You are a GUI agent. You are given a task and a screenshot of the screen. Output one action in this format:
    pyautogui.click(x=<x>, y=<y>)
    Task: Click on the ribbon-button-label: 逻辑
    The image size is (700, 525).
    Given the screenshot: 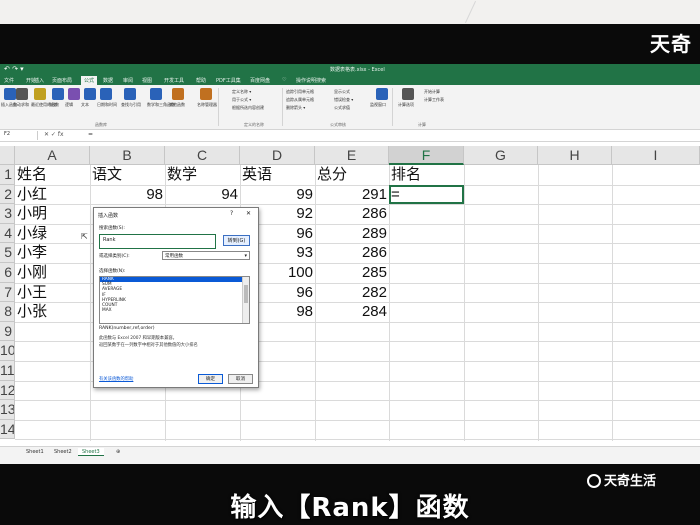 What is the action you would take?
    pyautogui.click(x=69, y=105)
    